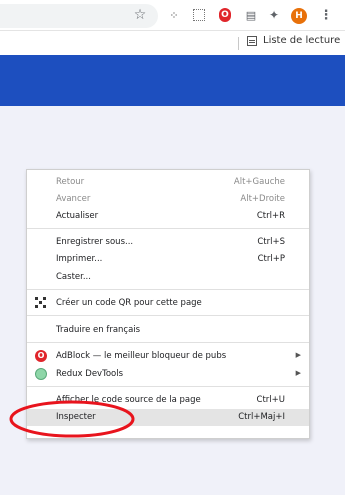  Describe the element at coordinates (172, 42) in the screenshot. I see `bookmarks-bar: Liste de lecture` at that location.